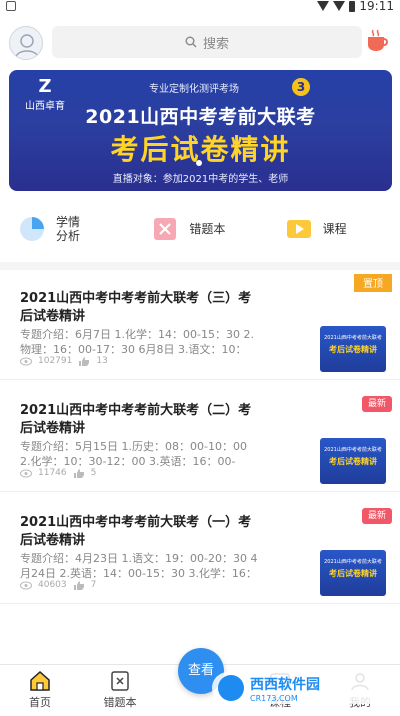 Image resolution: width=400 pixels, height=716 pixels. Describe the element at coordinates (377, 41) in the screenshot. I see `cup-icon` at that location.